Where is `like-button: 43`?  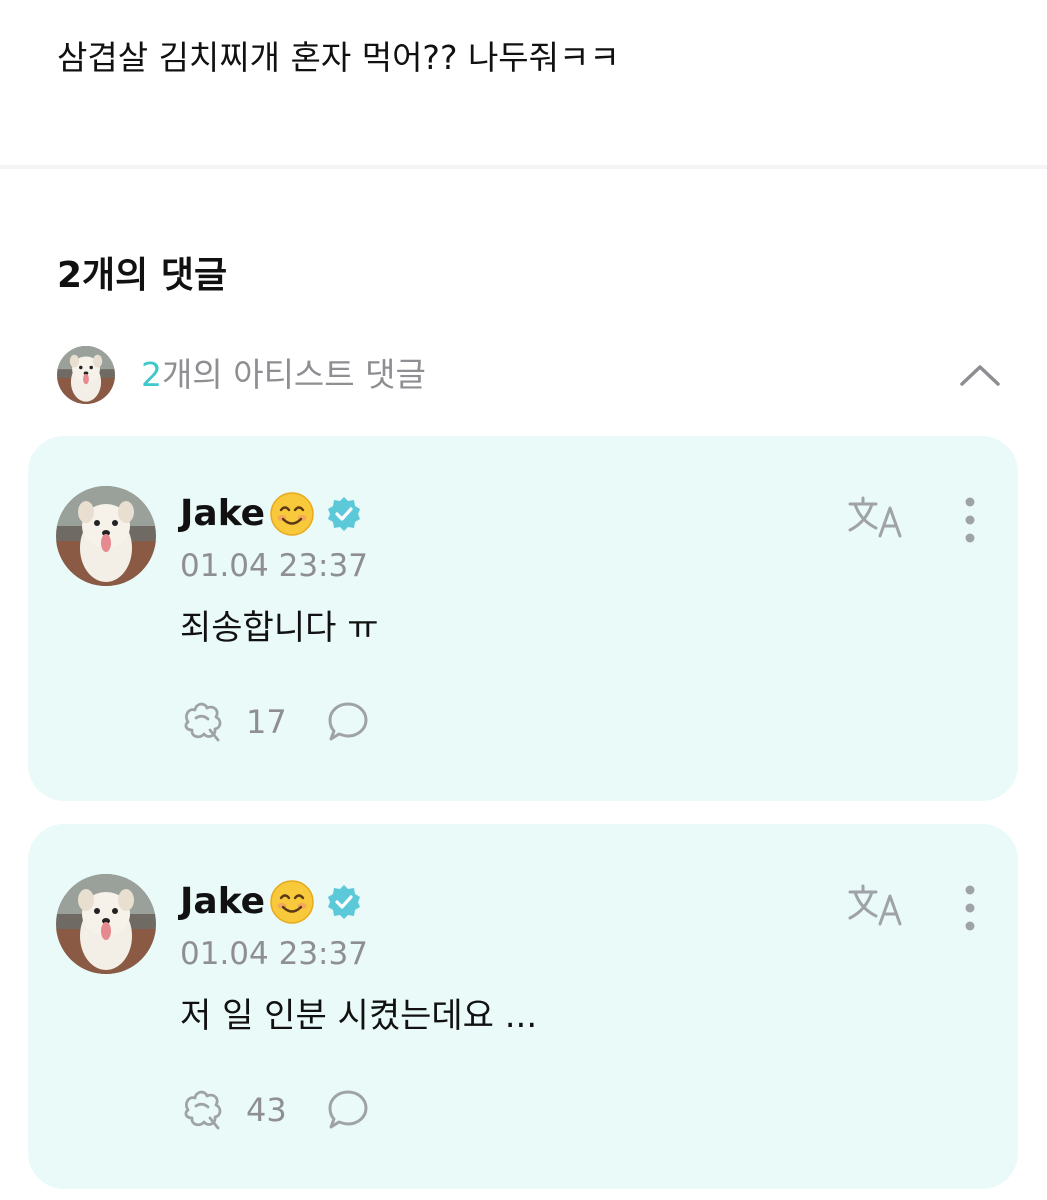
like-button: 43 is located at coordinates (235, 1110).